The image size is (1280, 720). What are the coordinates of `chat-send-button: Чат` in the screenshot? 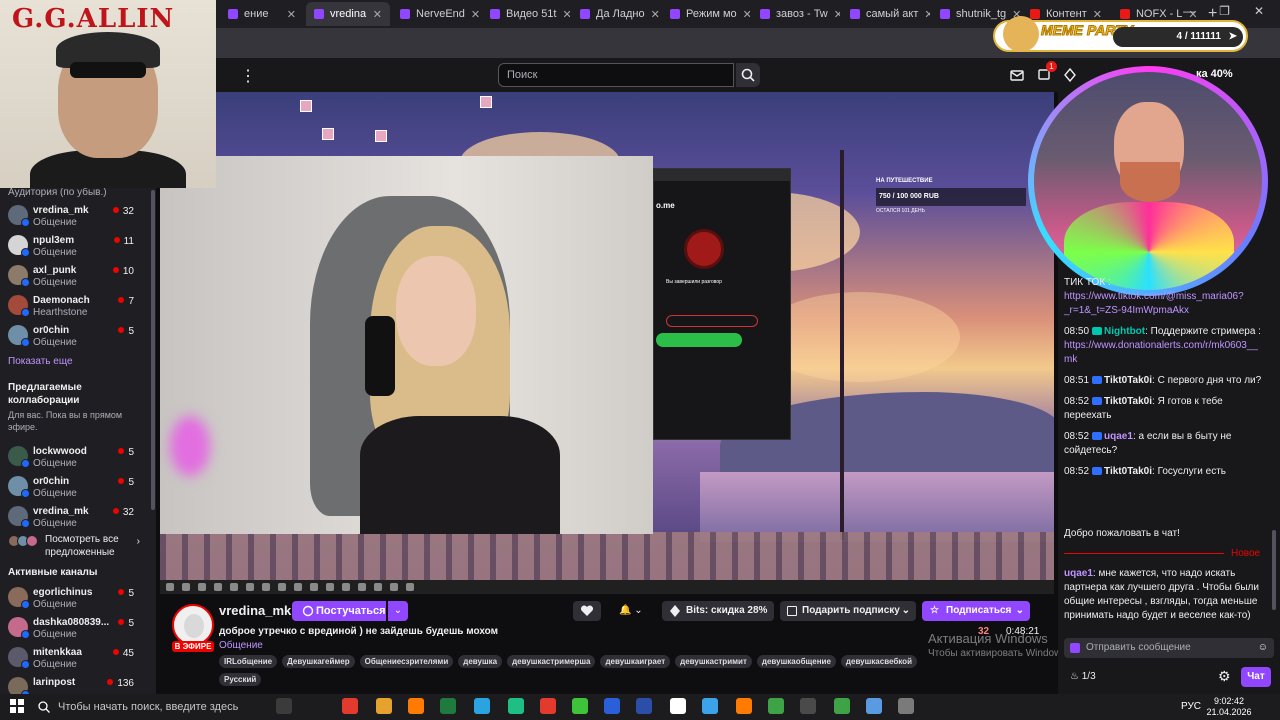 It's located at (1256, 677).